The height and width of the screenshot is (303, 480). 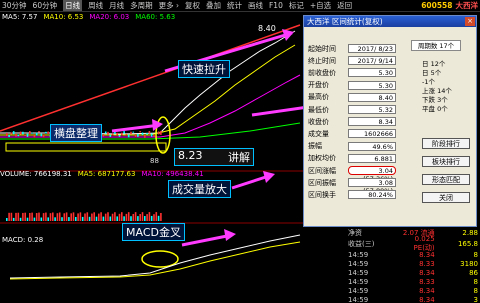 I want to click on stat-label: 开盘价, so click(x=318, y=85).